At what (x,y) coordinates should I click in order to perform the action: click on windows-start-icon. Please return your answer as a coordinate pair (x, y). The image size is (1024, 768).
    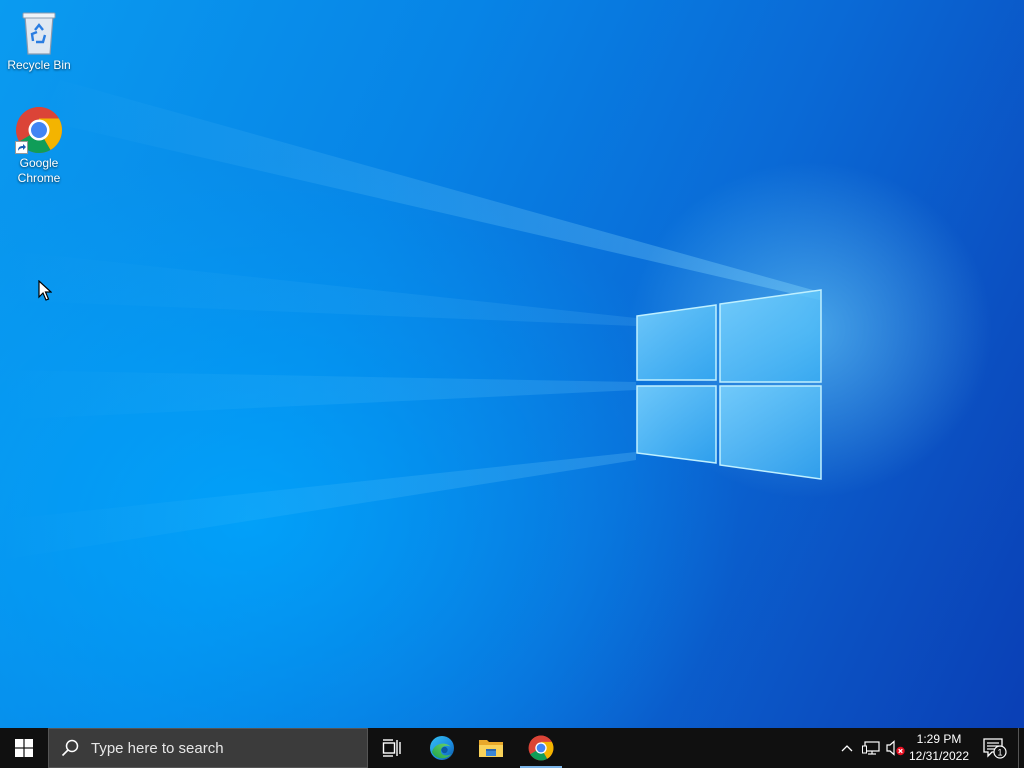
    Looking at the image, I should click on (24, 748).